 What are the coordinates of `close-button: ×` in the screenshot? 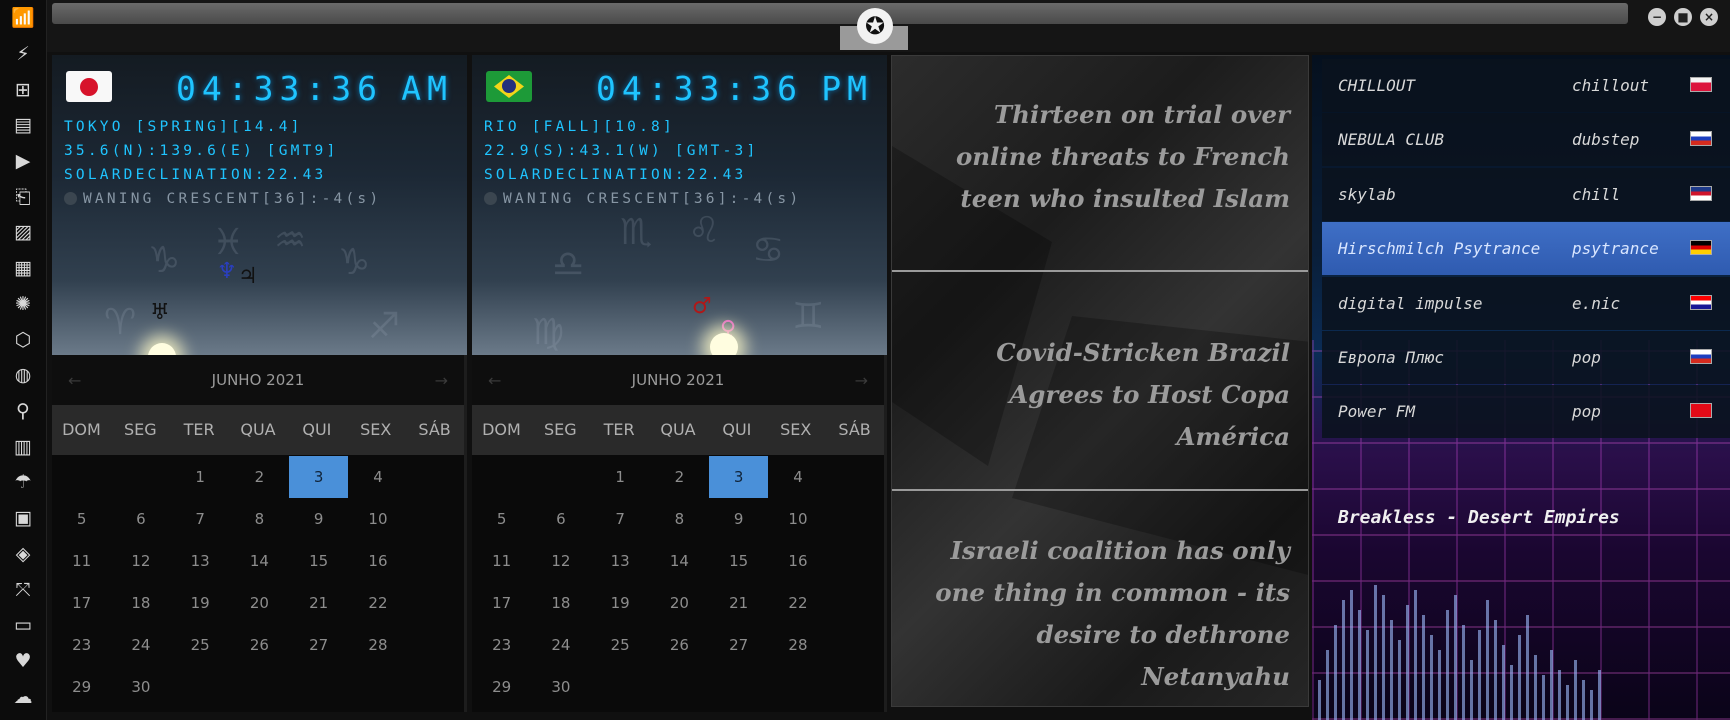 It's located at (1709, 17).